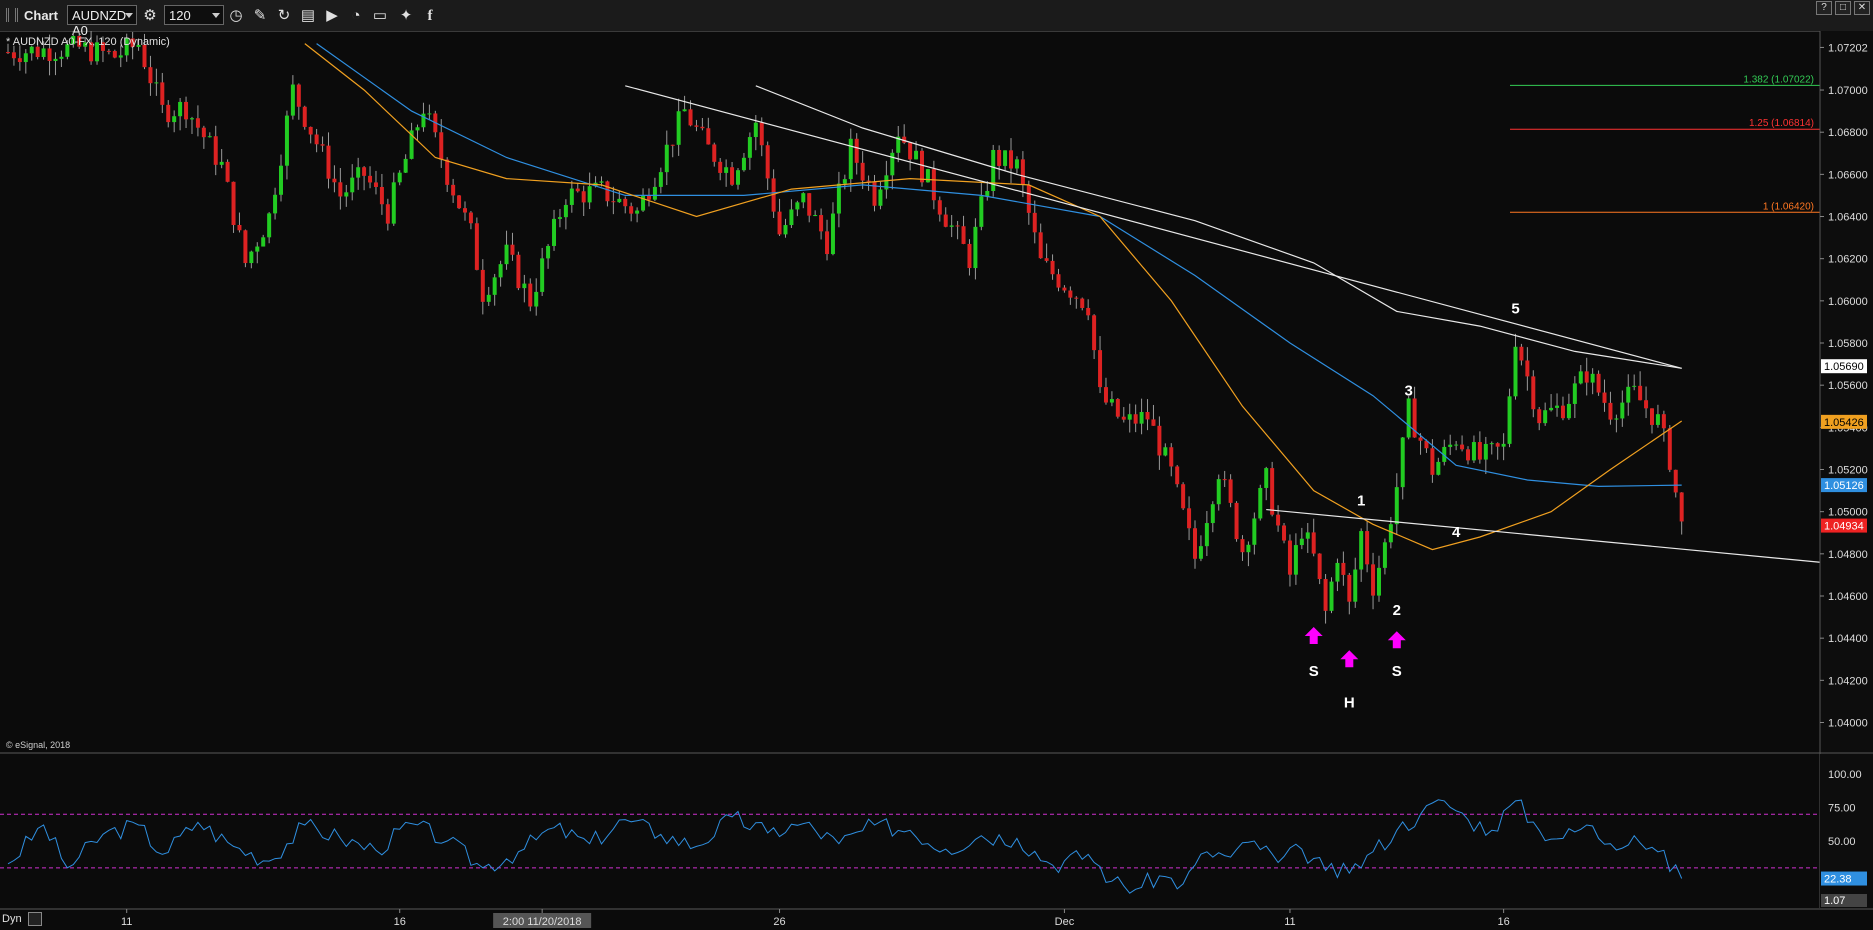  What do you see at coordinates (1824, 8) in the screenshot?
I see `help-button: ?` at bounding box center [1824, 8].